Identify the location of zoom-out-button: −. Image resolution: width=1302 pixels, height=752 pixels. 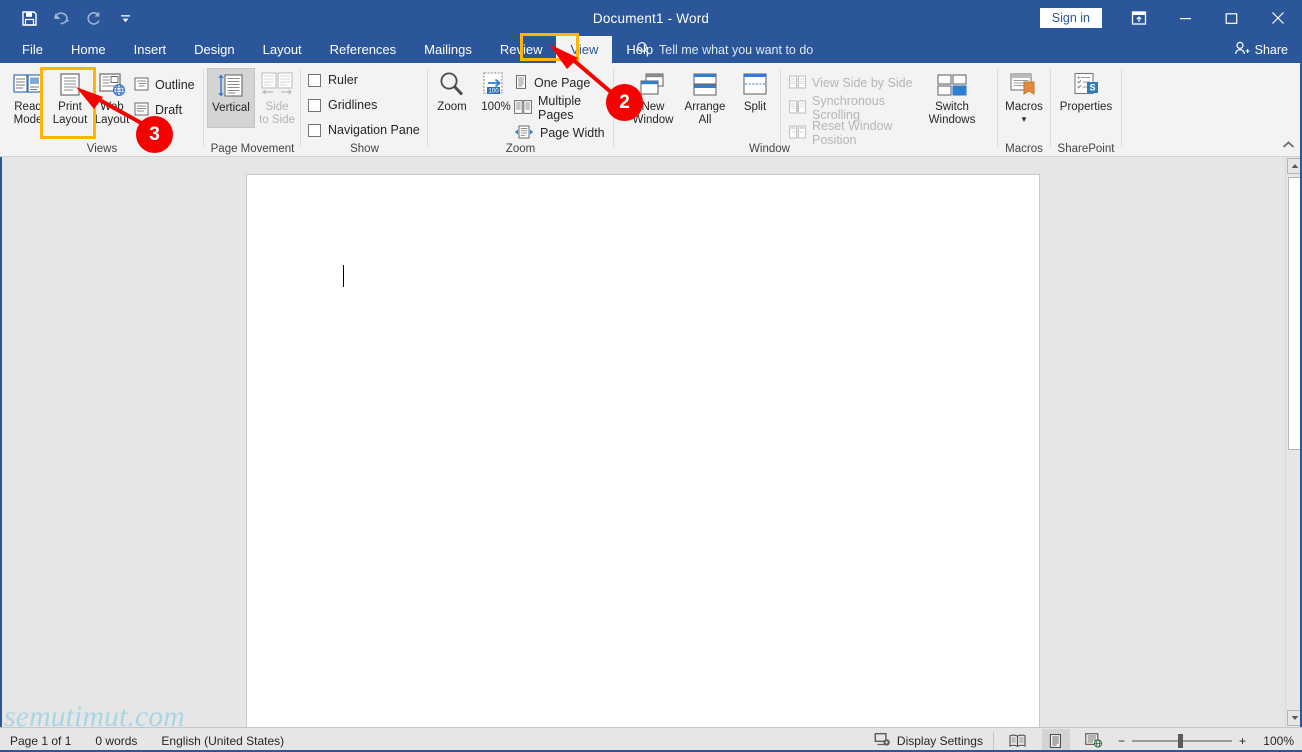
(1121, 741).